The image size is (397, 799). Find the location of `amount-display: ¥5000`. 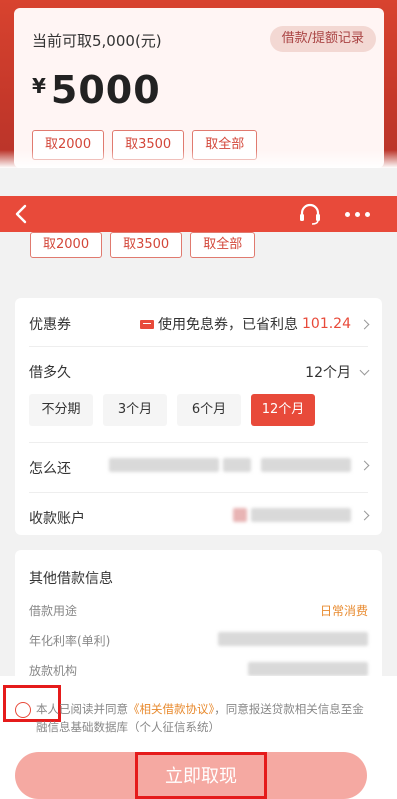

amount-display: ¥5000 is located at coordinates (96, 90).